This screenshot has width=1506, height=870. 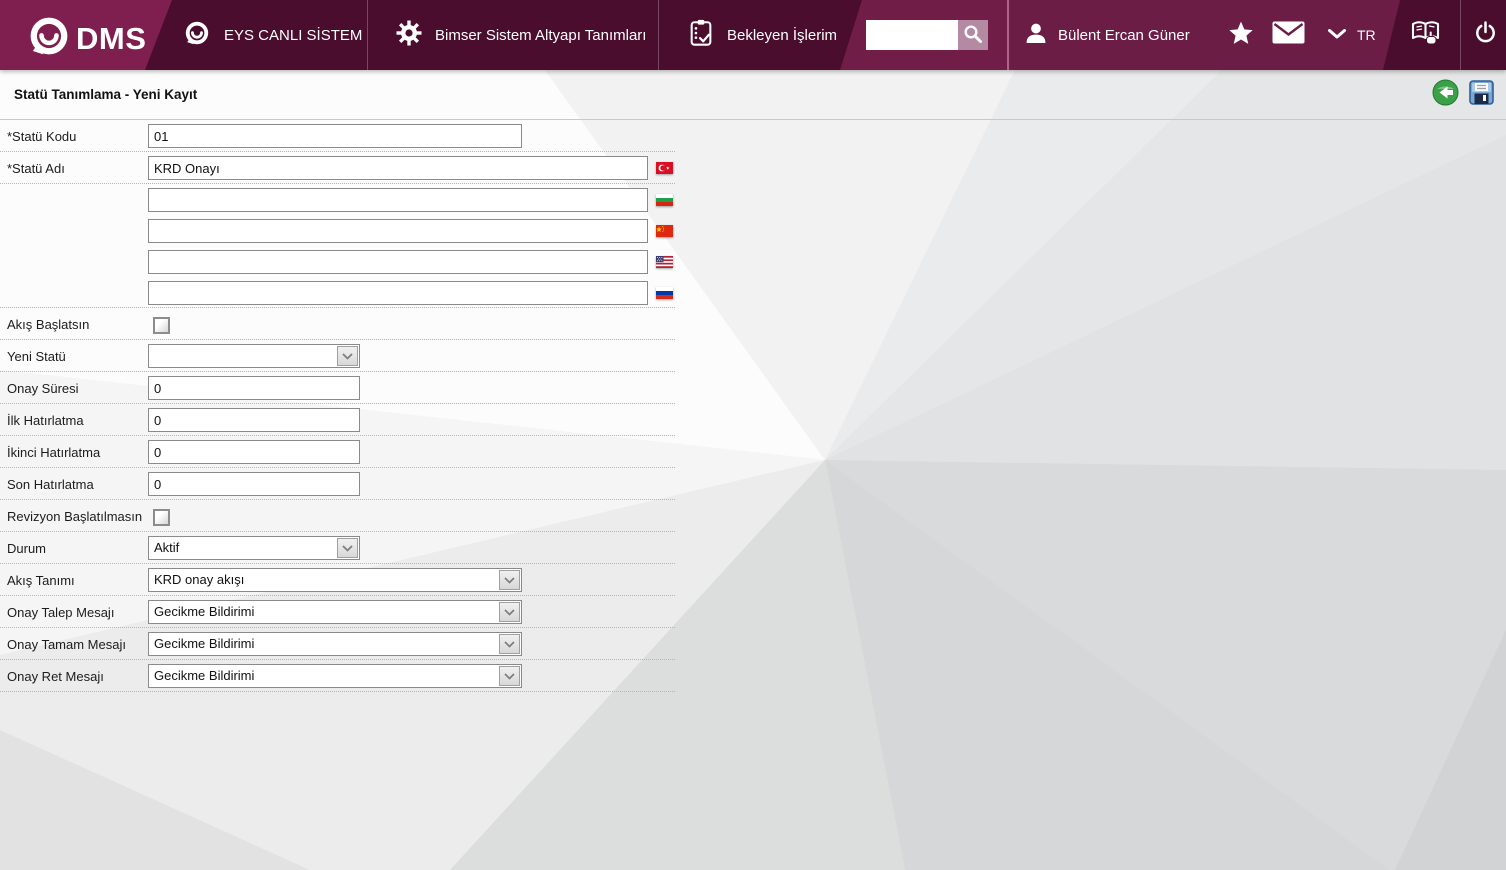 I want to click on clipboard-check-icon, so click(x=701, y=35).